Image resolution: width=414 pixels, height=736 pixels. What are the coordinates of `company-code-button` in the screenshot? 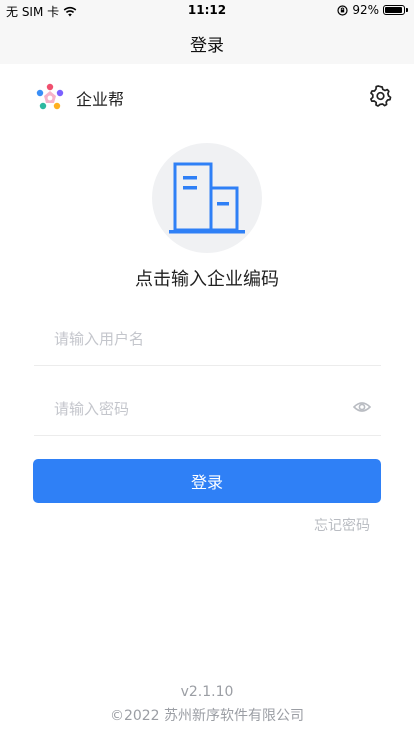 It's located at (207, 198).